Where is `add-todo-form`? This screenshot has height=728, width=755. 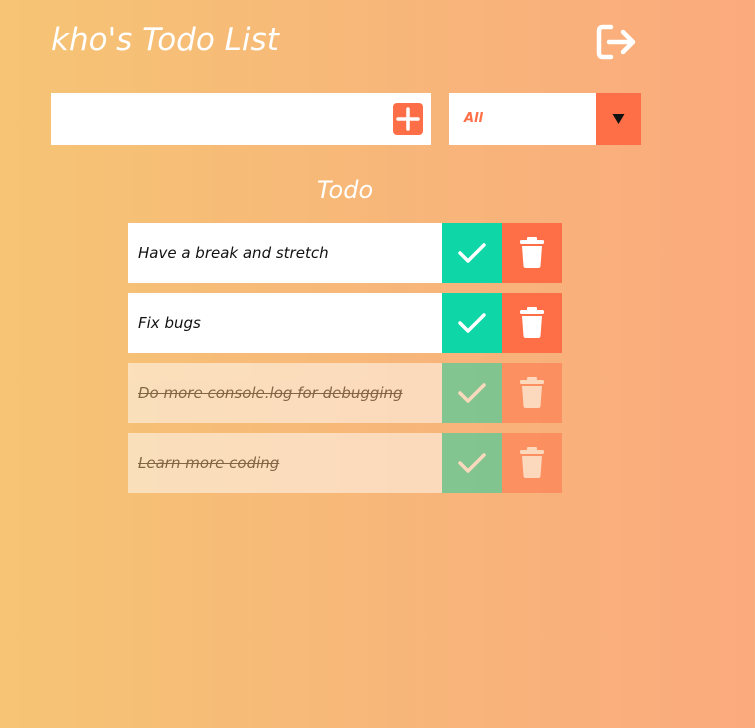 add-todo-form is located at coordinates (241, 119).